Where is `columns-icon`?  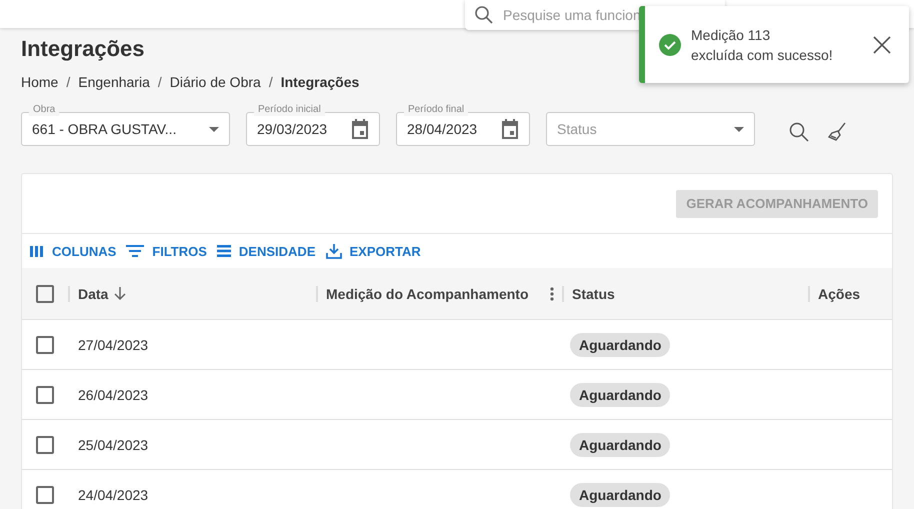 columns-icon is located at coordinates (37, 251).